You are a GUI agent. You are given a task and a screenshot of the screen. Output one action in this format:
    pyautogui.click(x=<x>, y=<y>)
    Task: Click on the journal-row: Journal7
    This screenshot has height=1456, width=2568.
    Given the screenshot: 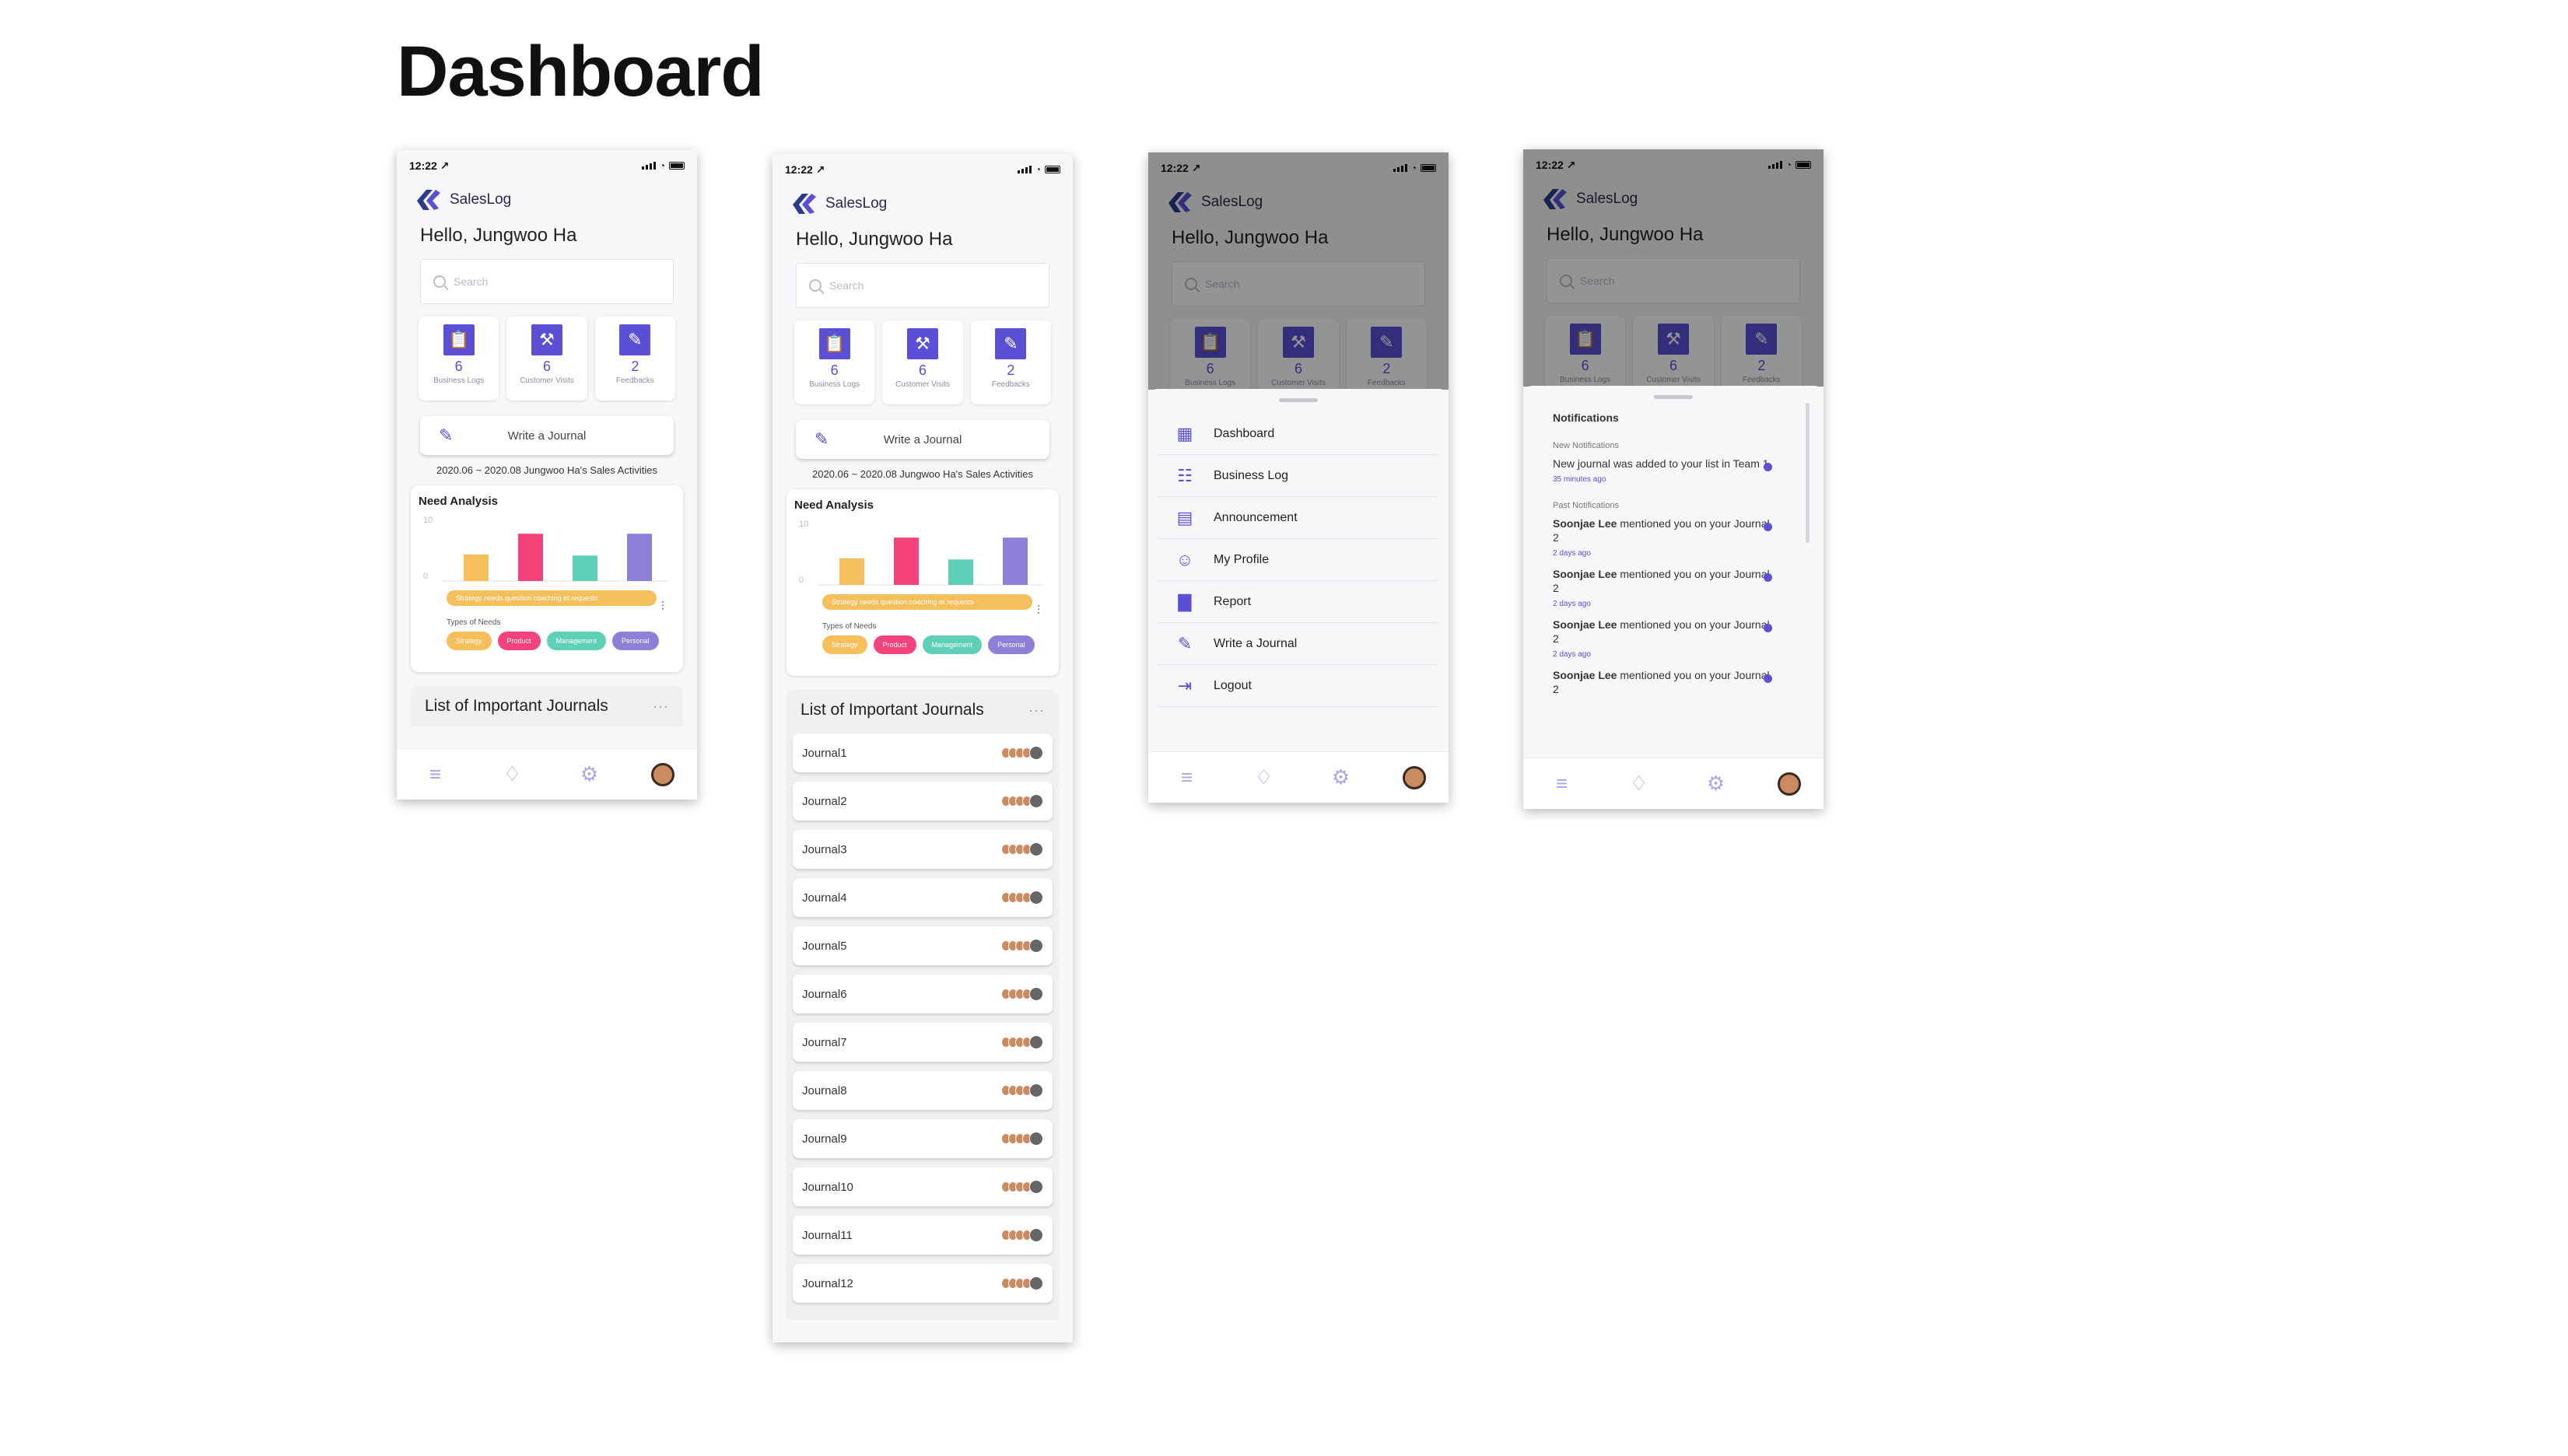 What is the action you would take?
    pyautogui.click(x=923, y=1042)
    